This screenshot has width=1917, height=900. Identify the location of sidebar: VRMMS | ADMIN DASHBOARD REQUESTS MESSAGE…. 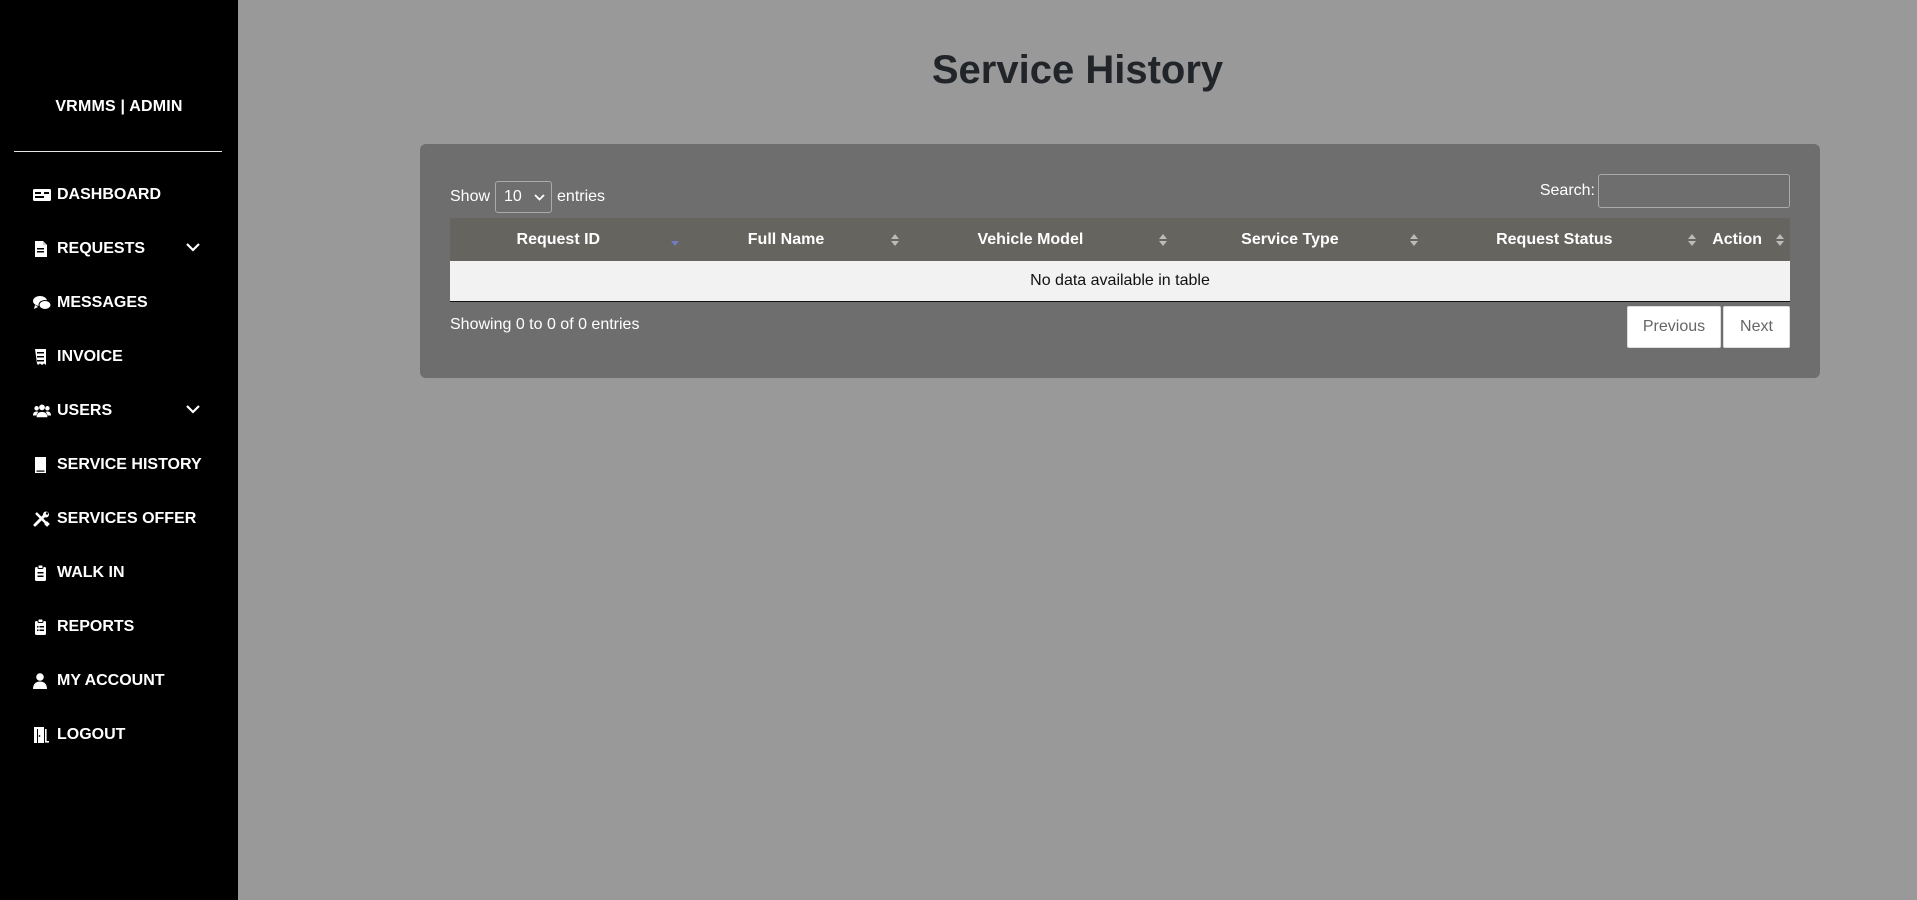
(119, 450).